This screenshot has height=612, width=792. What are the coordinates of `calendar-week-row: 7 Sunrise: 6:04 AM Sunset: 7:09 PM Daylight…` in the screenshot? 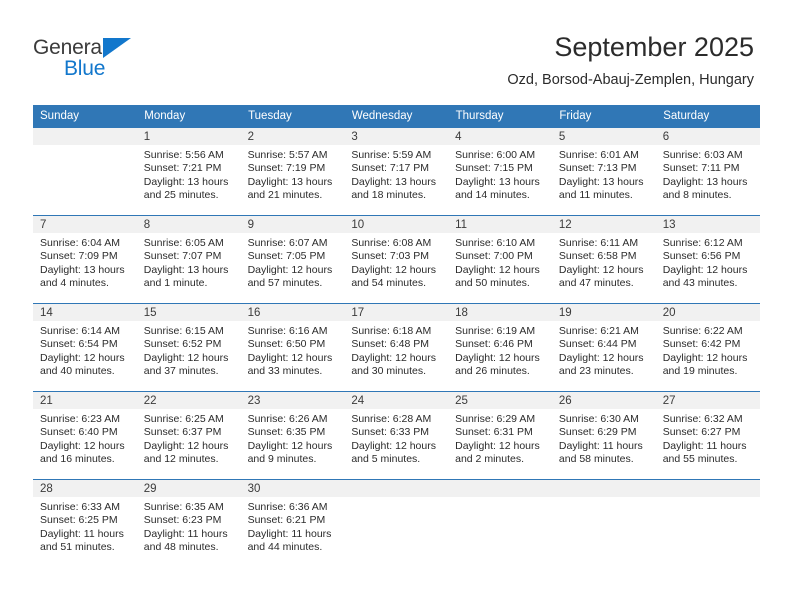 It's located at (396, 259).